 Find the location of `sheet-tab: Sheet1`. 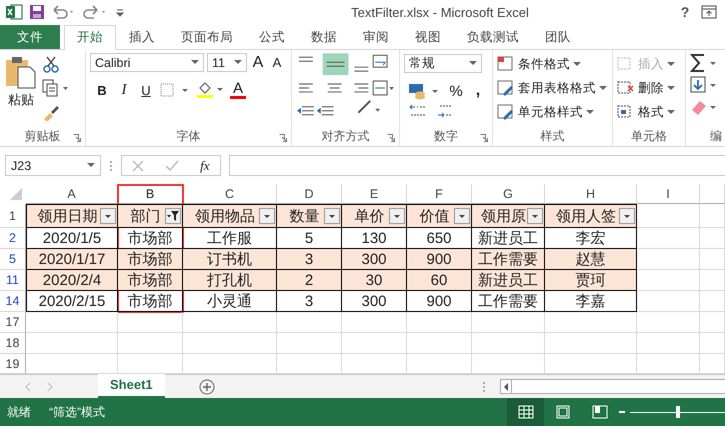

sheet-tab: Sheet1 is located at coordinates (131, 386).